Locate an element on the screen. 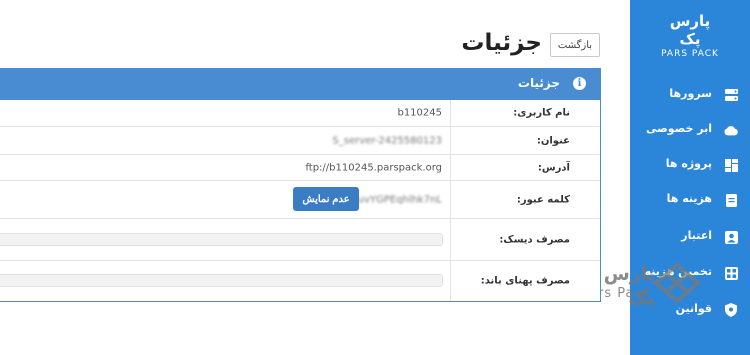  password-value: uvYGPEqhlhk7nL is located at coordinates (399, 199).